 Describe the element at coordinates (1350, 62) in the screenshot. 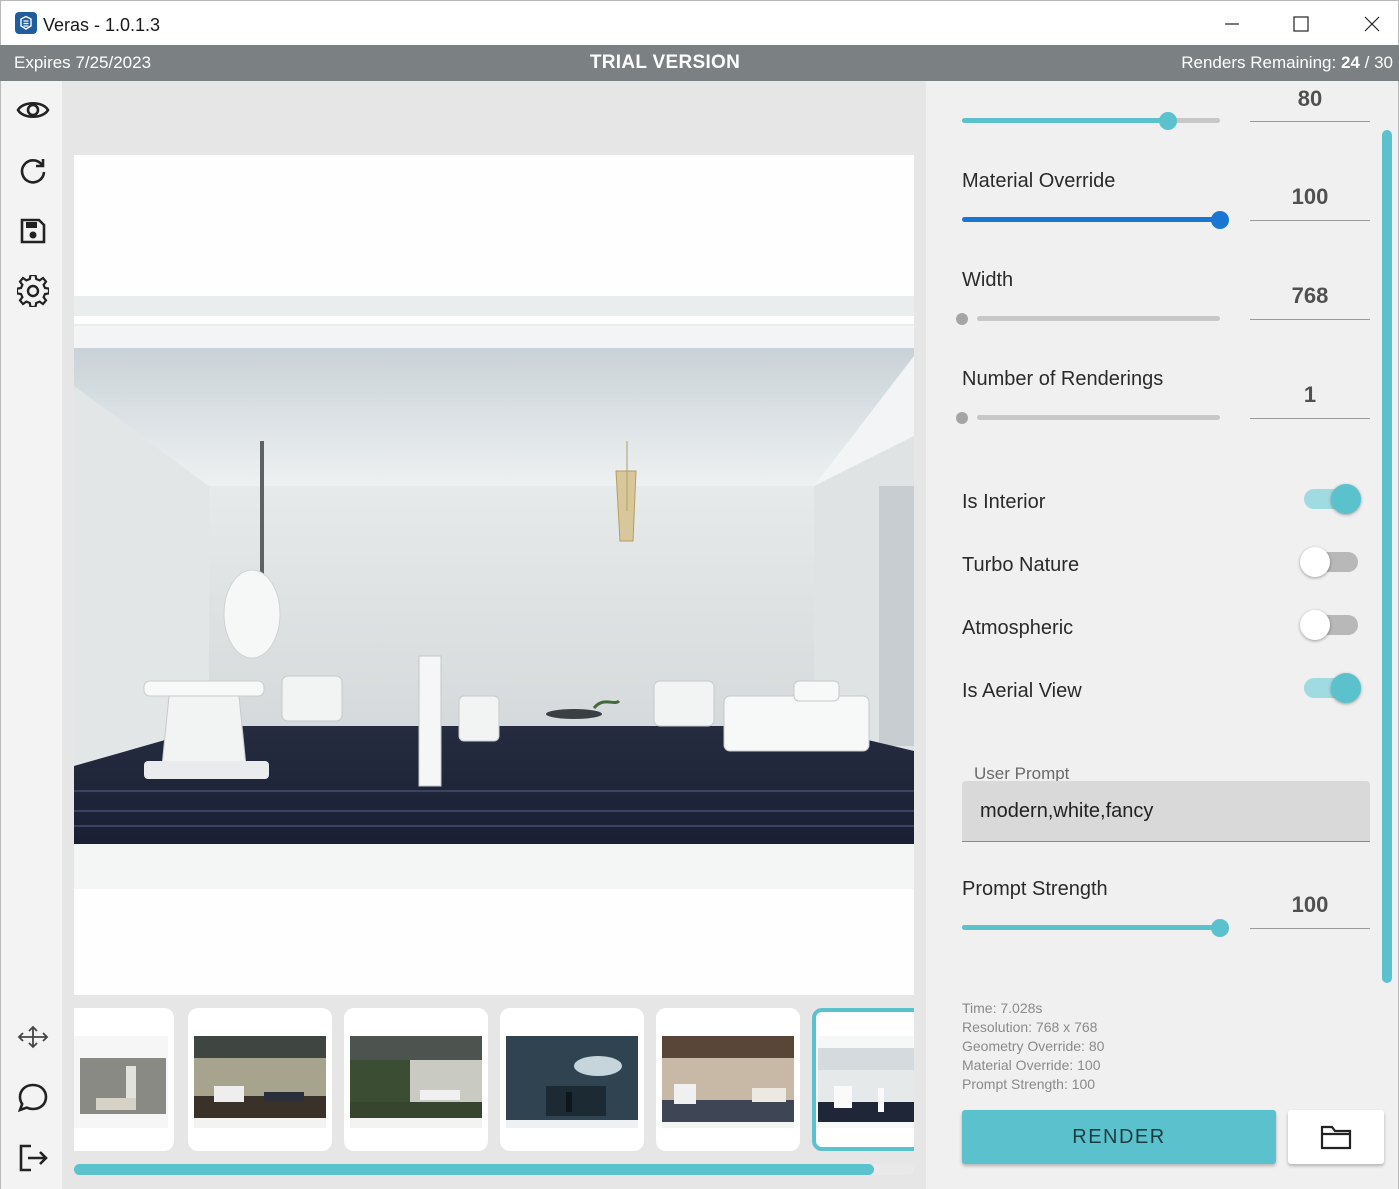

I see `renders-used: 24` at that location.